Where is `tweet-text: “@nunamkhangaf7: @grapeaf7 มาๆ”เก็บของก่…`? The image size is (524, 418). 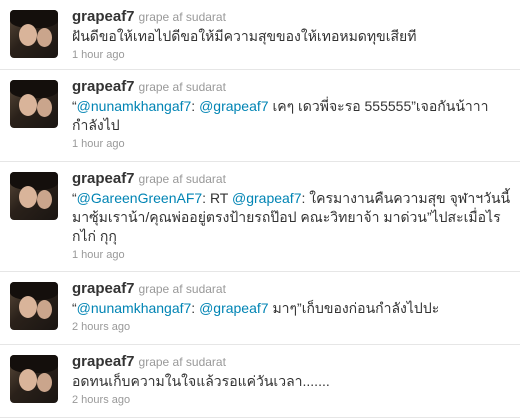 tweet-text: “@nunamkhangaf7: @grapeaf7 มาๆ”เก็บของก่… is located at coordinates (294, 308).